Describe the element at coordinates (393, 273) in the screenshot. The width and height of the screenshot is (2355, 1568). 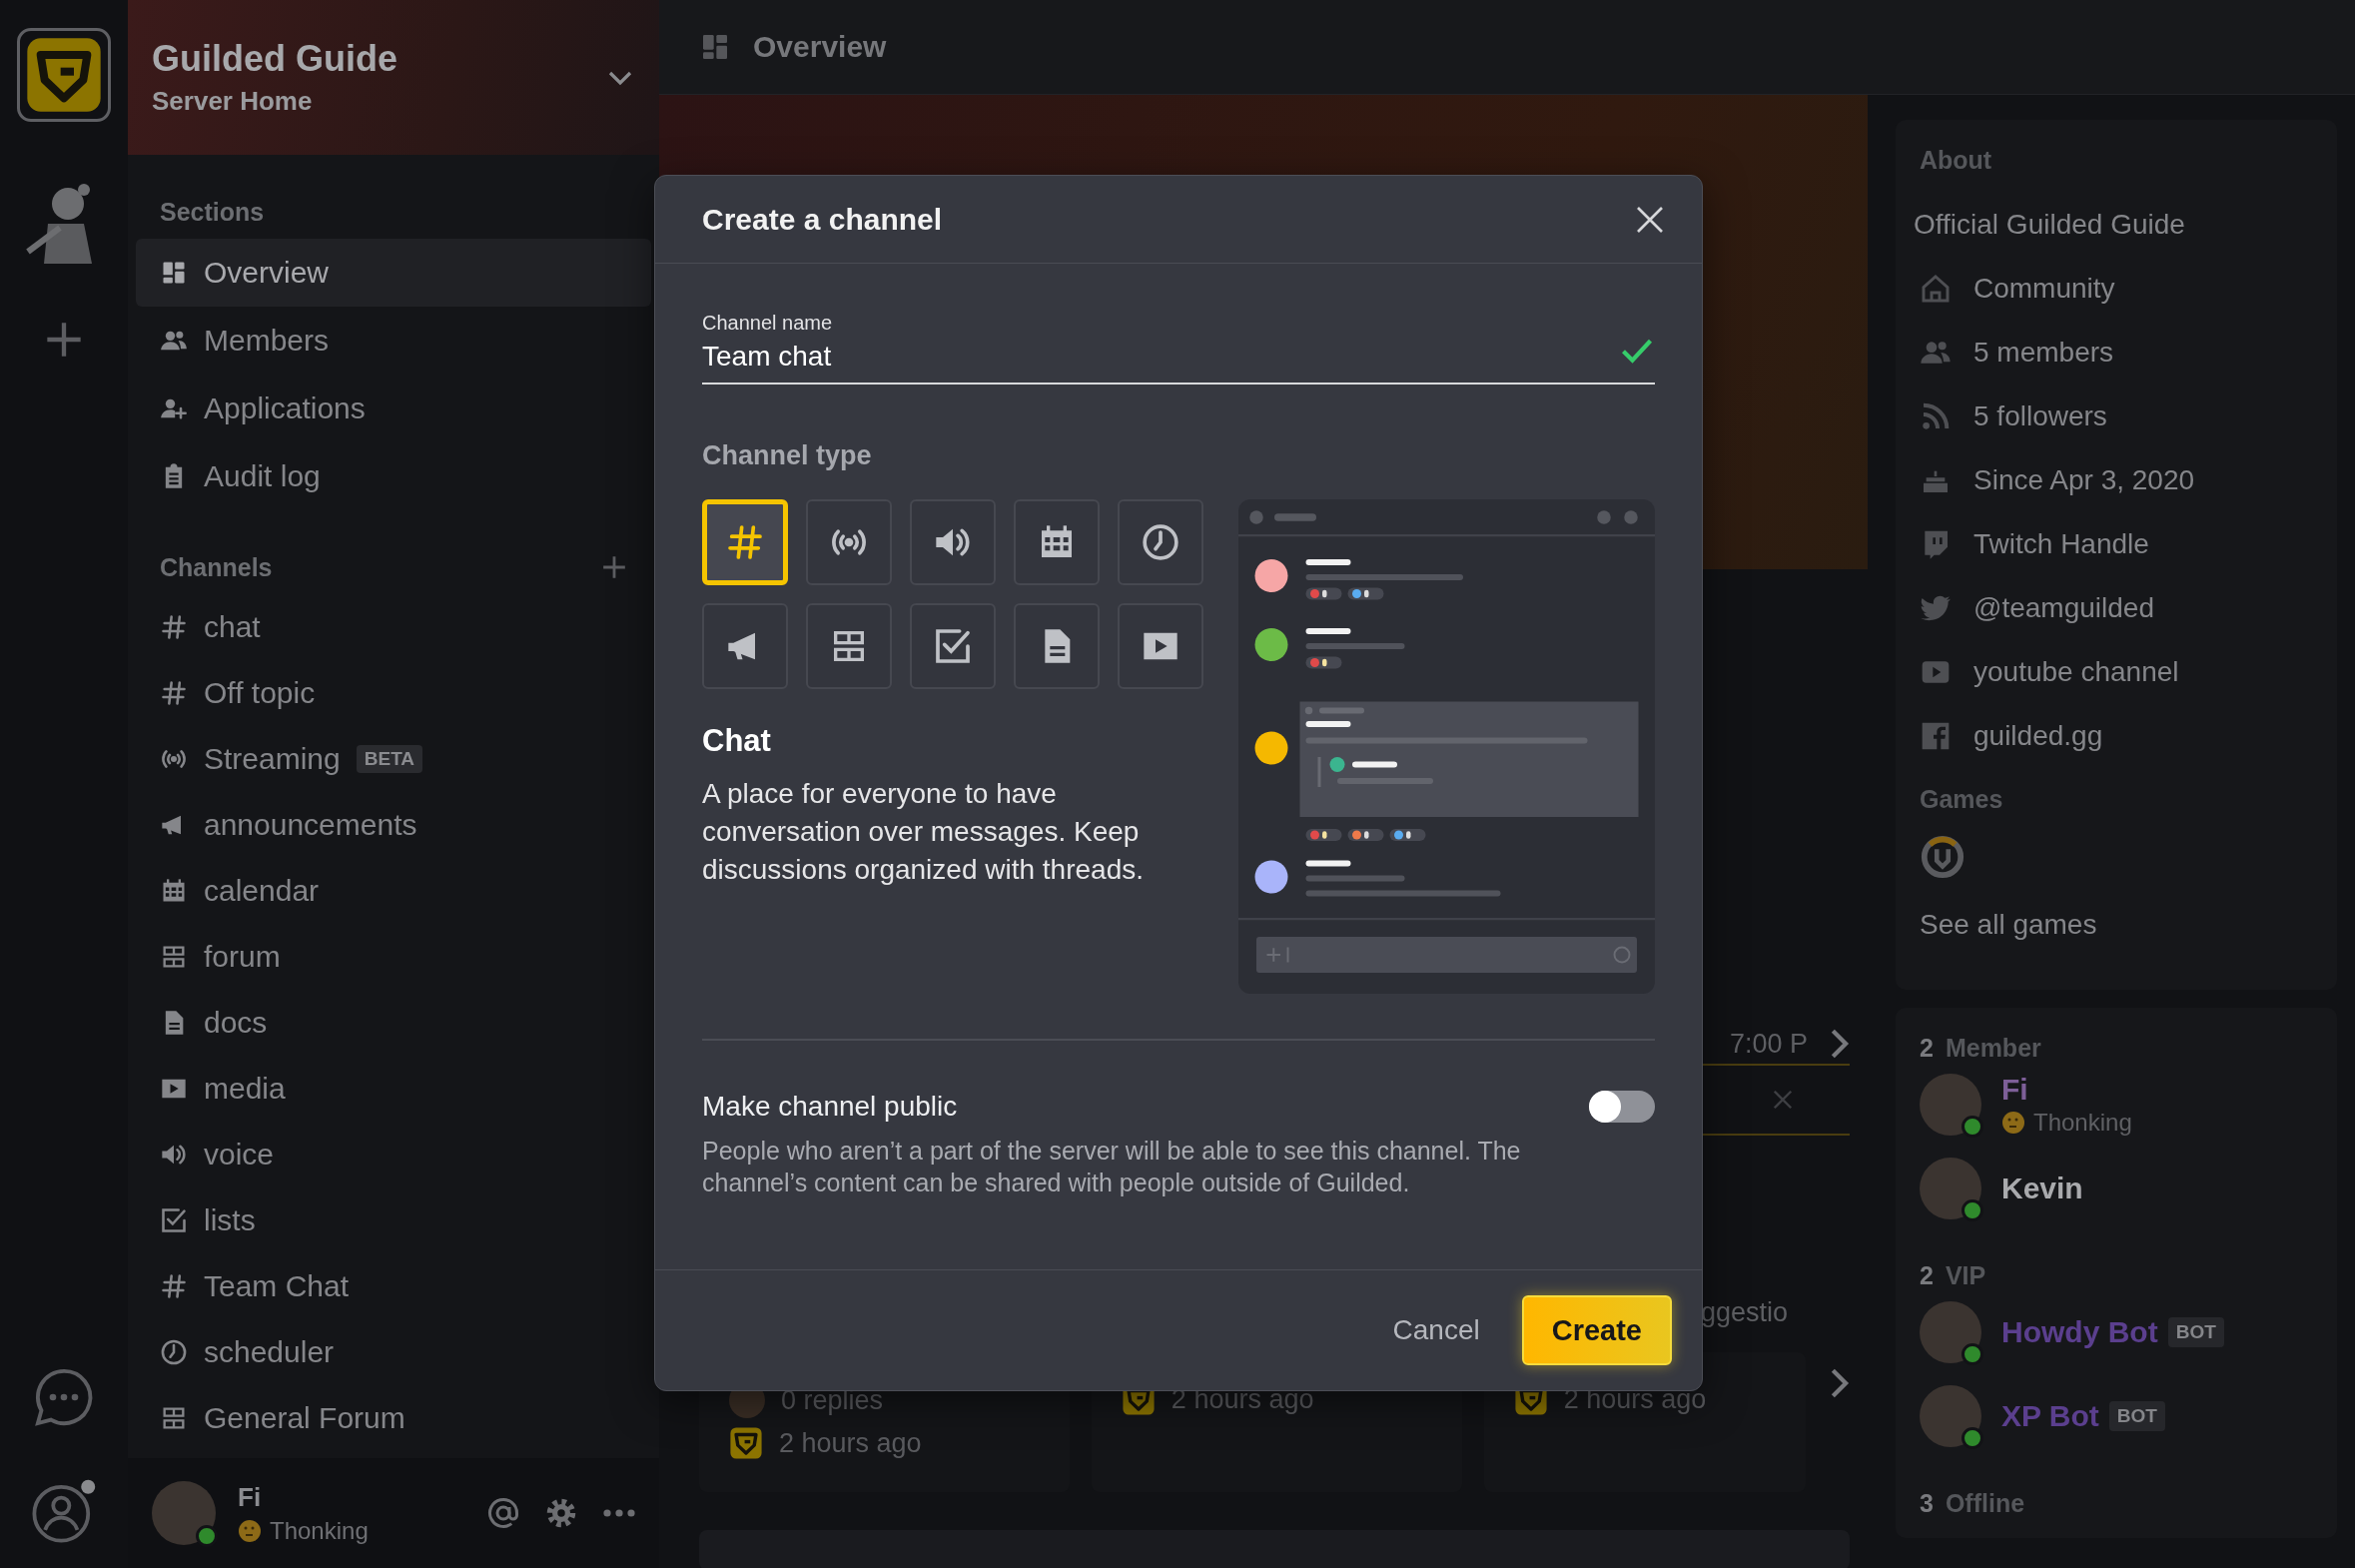
I see `sidebar-item: Overview` at that location.